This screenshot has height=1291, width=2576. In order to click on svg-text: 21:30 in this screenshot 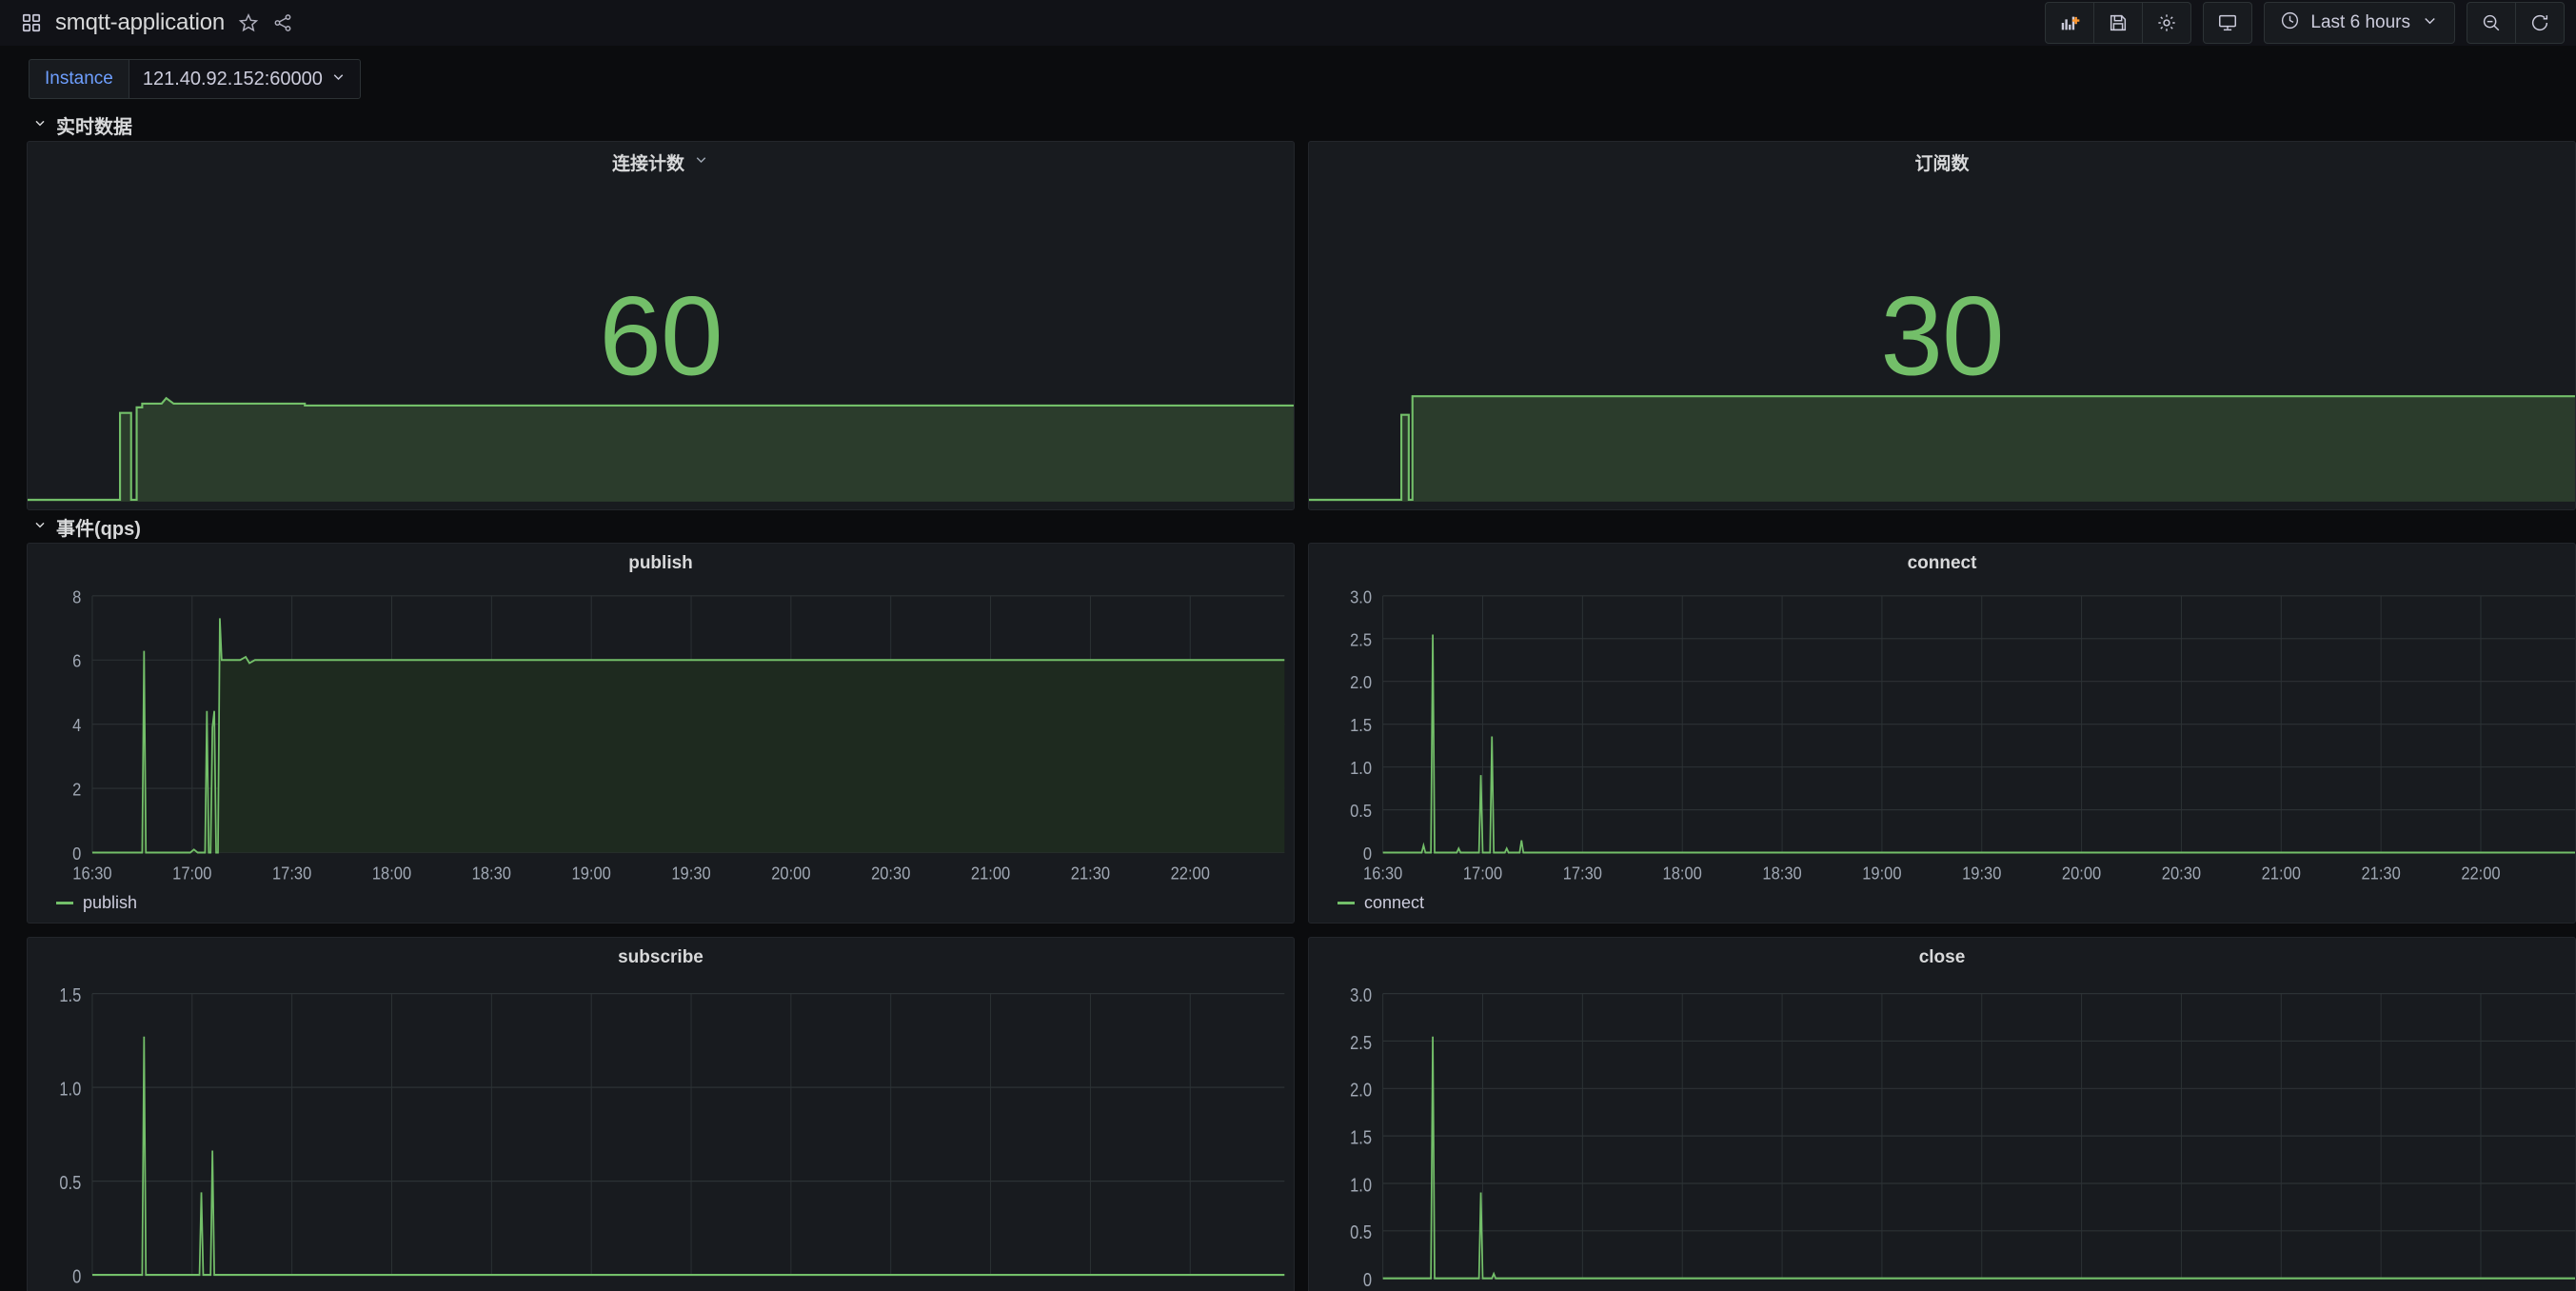, I will do `click(1090, 874)`.